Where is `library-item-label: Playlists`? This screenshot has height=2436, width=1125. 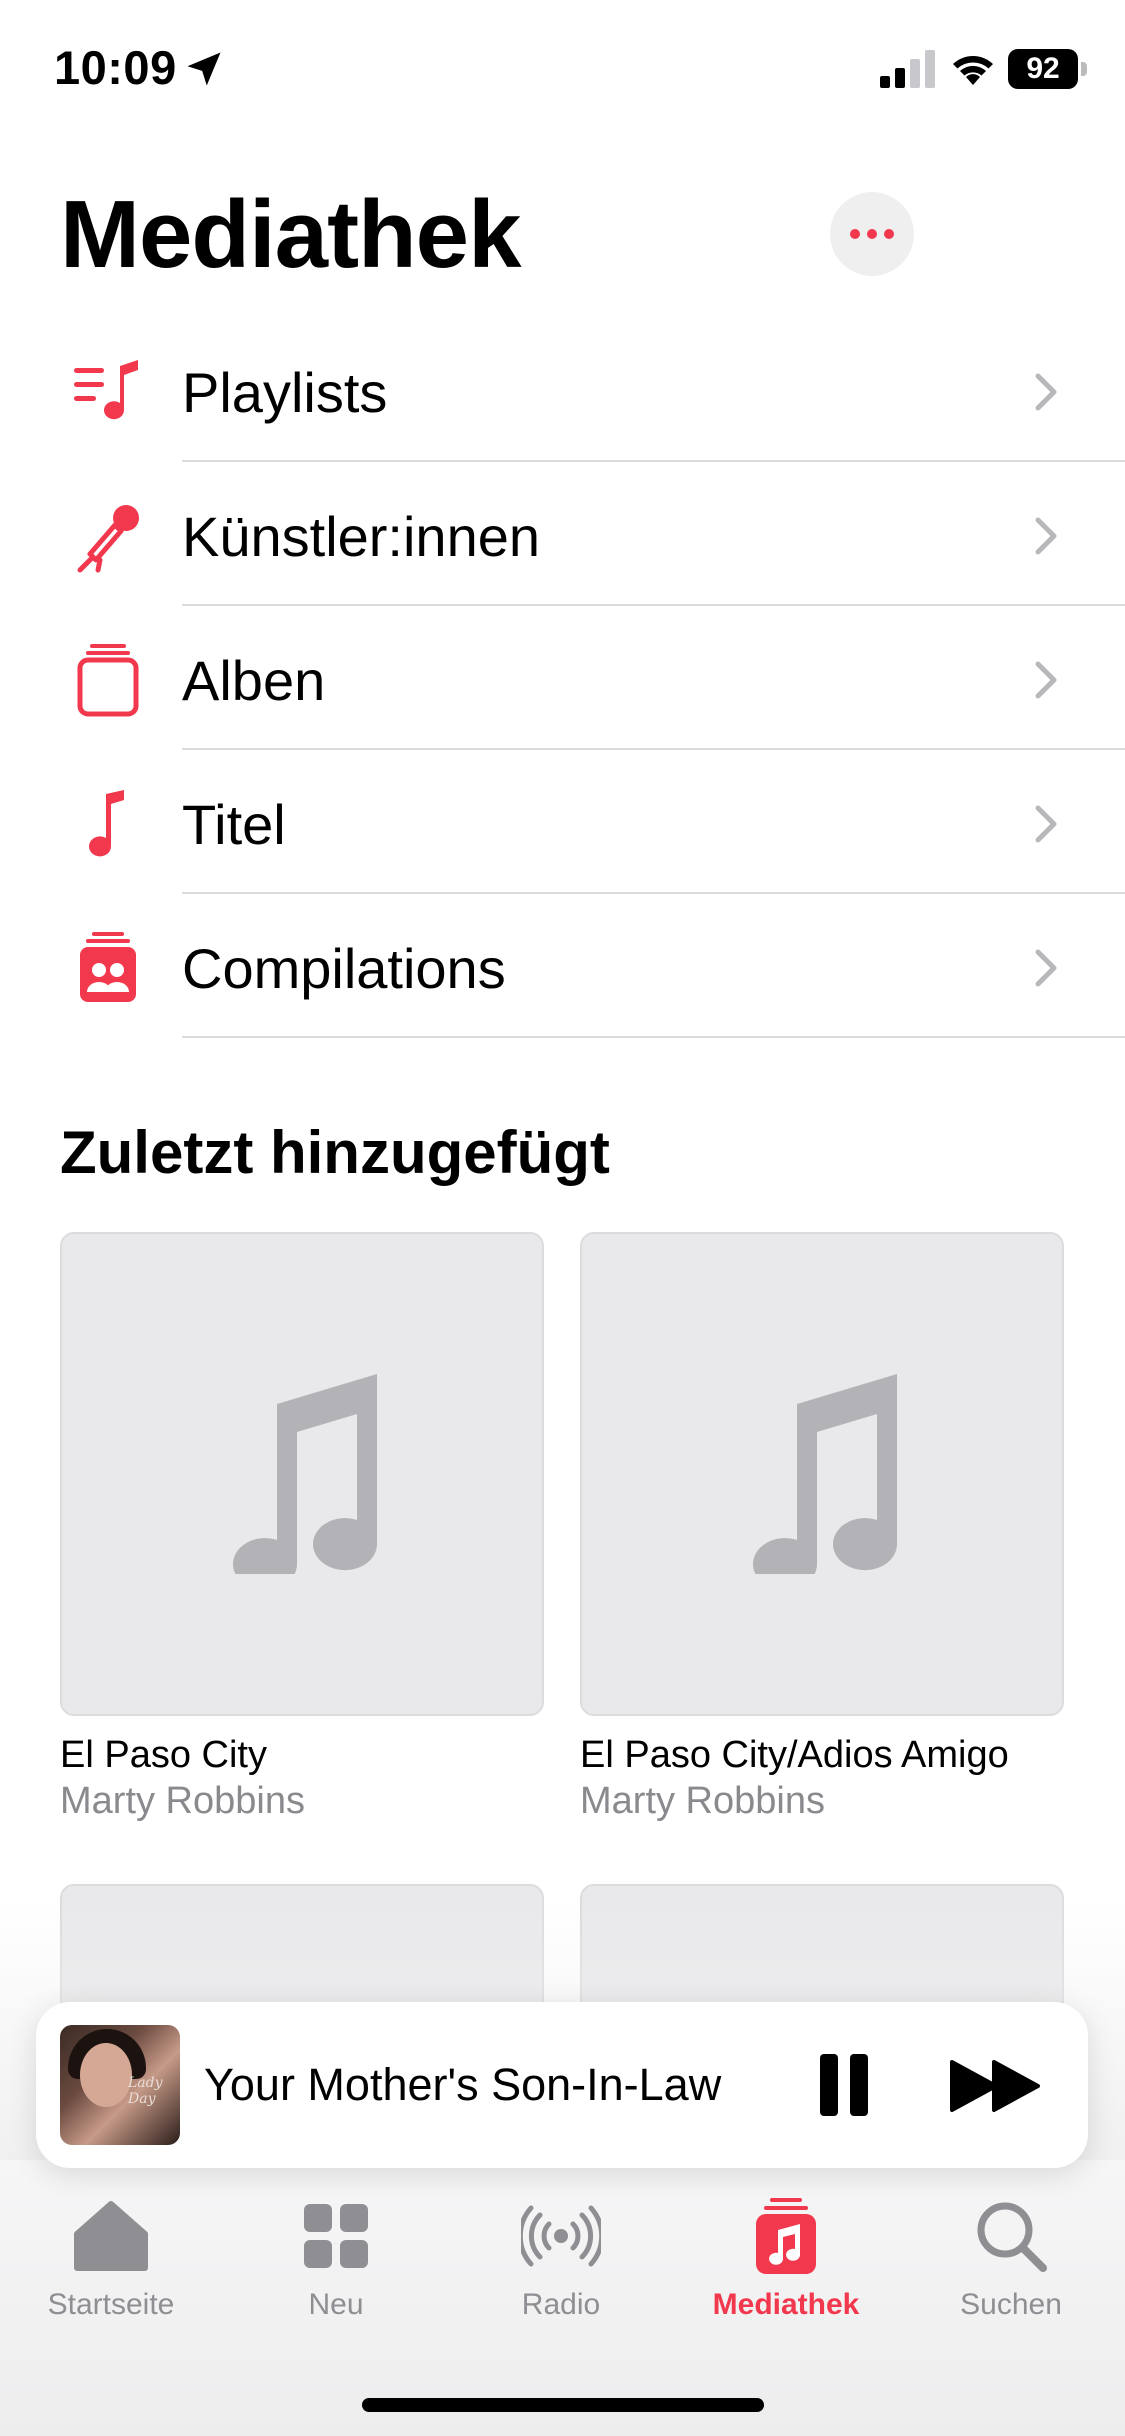
library-item-label: Playlists is located at coordinates (285, 392).